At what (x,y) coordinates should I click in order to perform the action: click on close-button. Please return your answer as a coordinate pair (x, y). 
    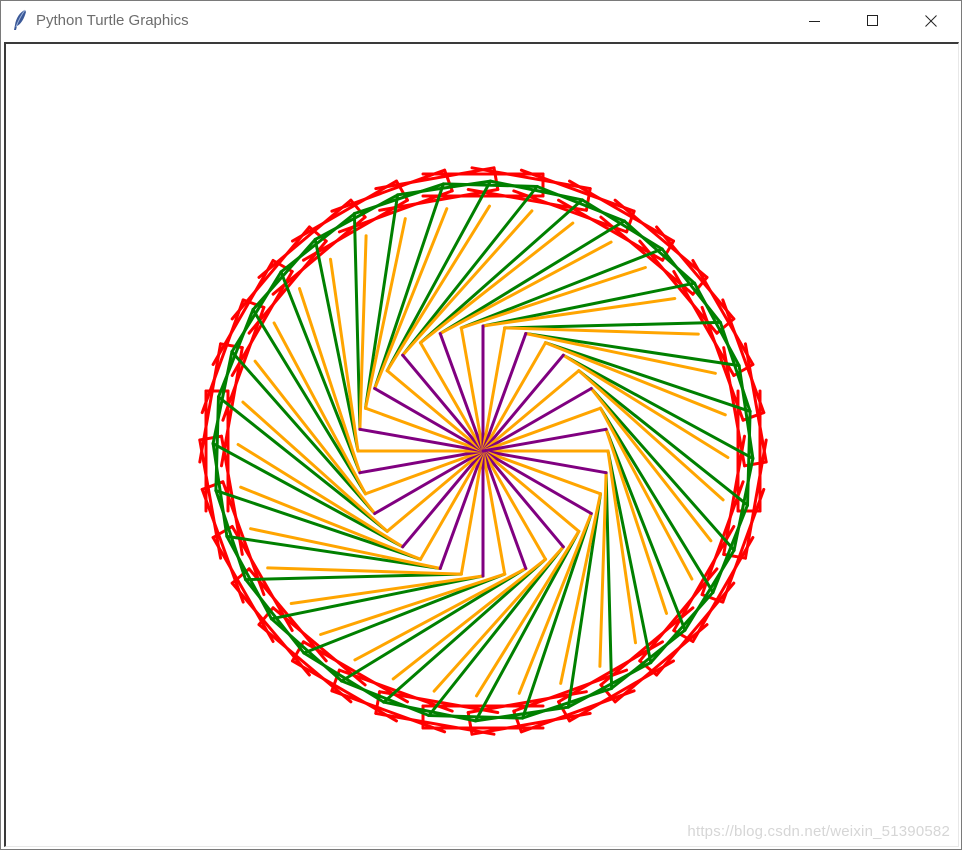
    Looking at the image, I should click on (931, 20).